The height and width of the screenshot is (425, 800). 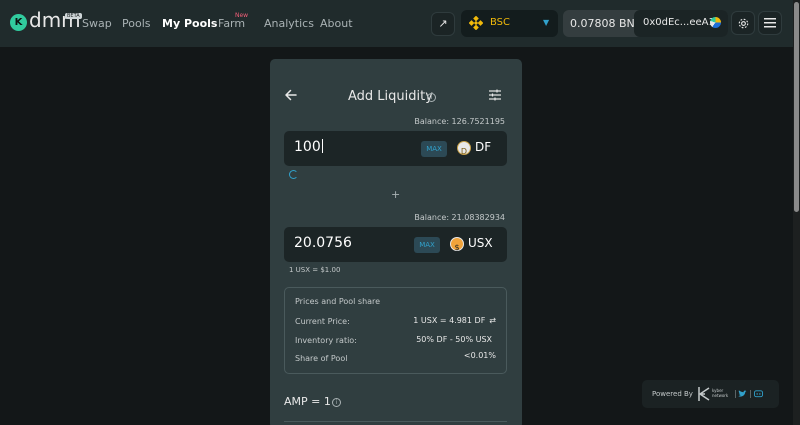 I want to click on plus-icon: +, so click(x=396, y=194).